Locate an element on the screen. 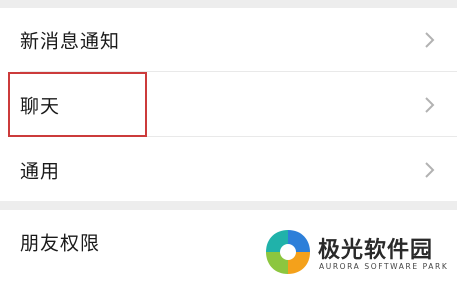  top-separator is located at coordinates (228, 4).